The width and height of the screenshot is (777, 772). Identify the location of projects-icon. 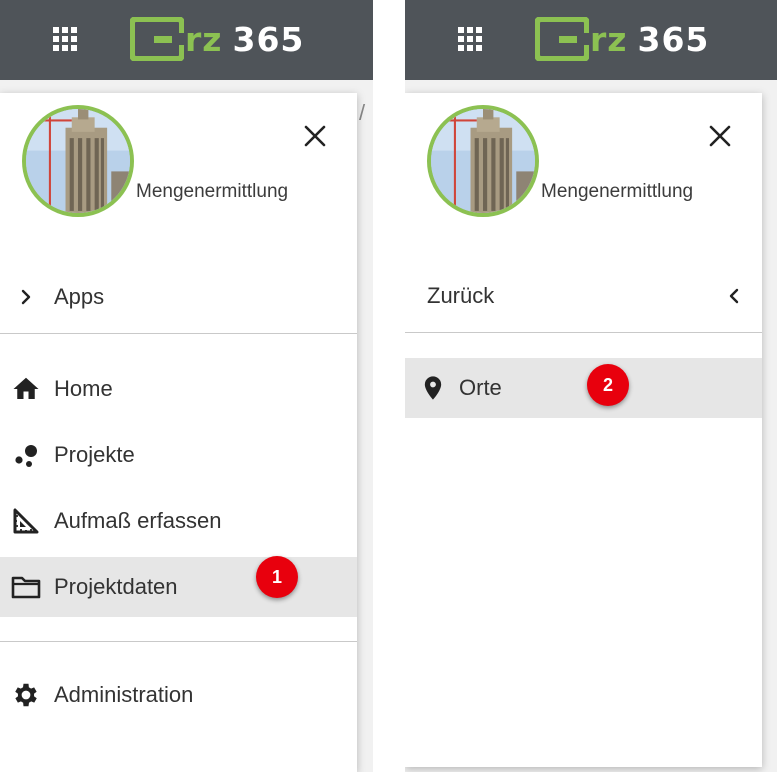
(26, 455).